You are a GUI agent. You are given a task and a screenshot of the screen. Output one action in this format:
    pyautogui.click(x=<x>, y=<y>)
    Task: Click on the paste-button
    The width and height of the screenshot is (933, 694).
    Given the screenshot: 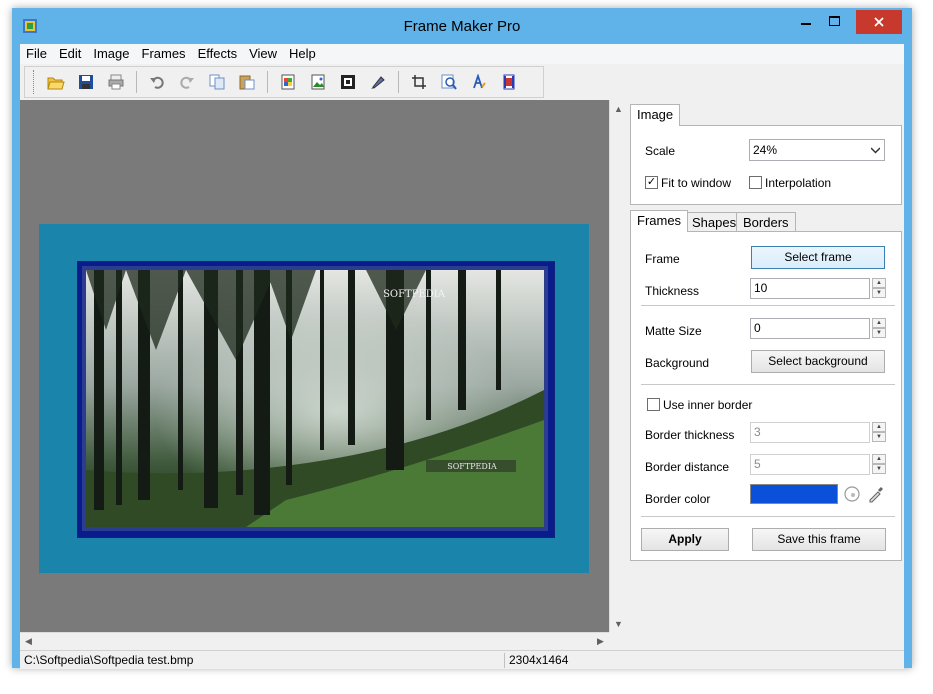 What is the action you would take?
    pyautogui.click(x=247, y=82)
    